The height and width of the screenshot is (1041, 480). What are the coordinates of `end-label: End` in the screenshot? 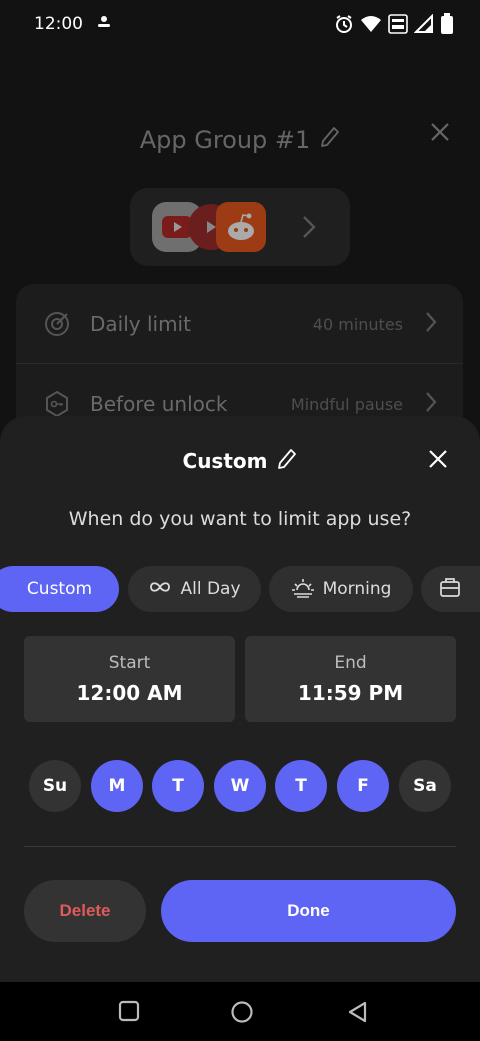 It's located at (350, 663).